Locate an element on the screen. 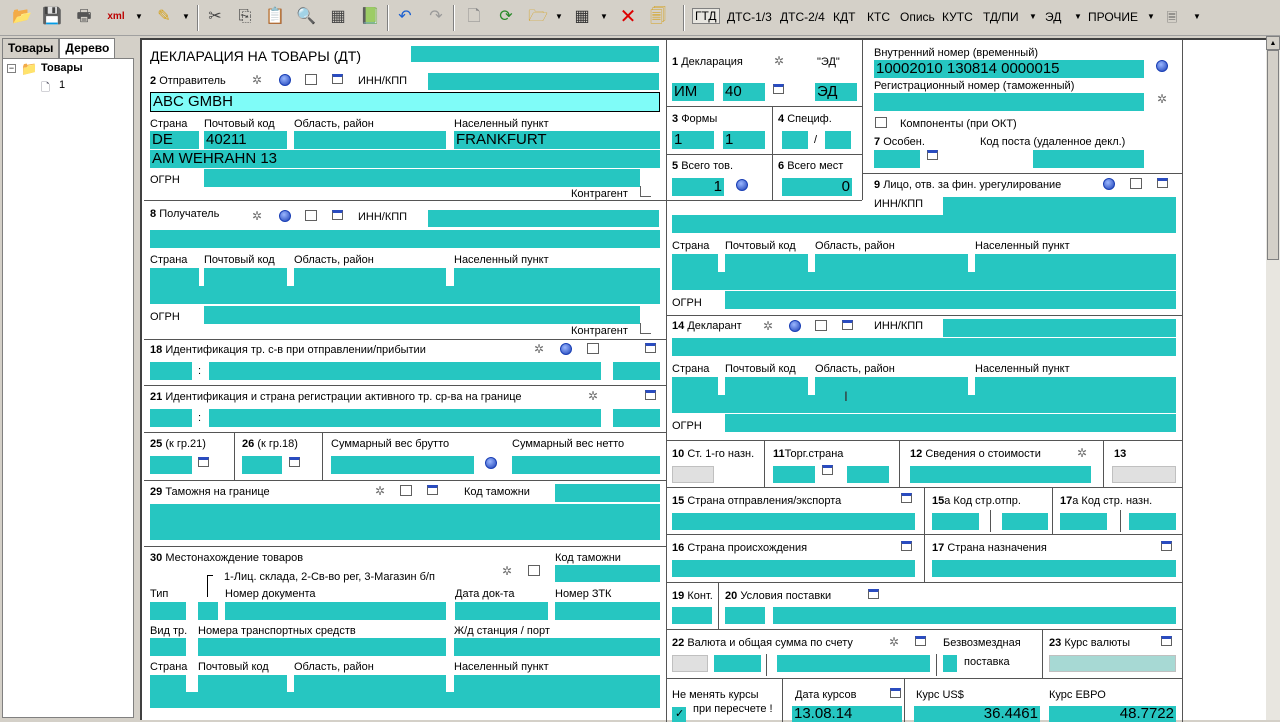 This screenshot has height=722, width=1280. box20-code-field is located at coordinates (745, 615).